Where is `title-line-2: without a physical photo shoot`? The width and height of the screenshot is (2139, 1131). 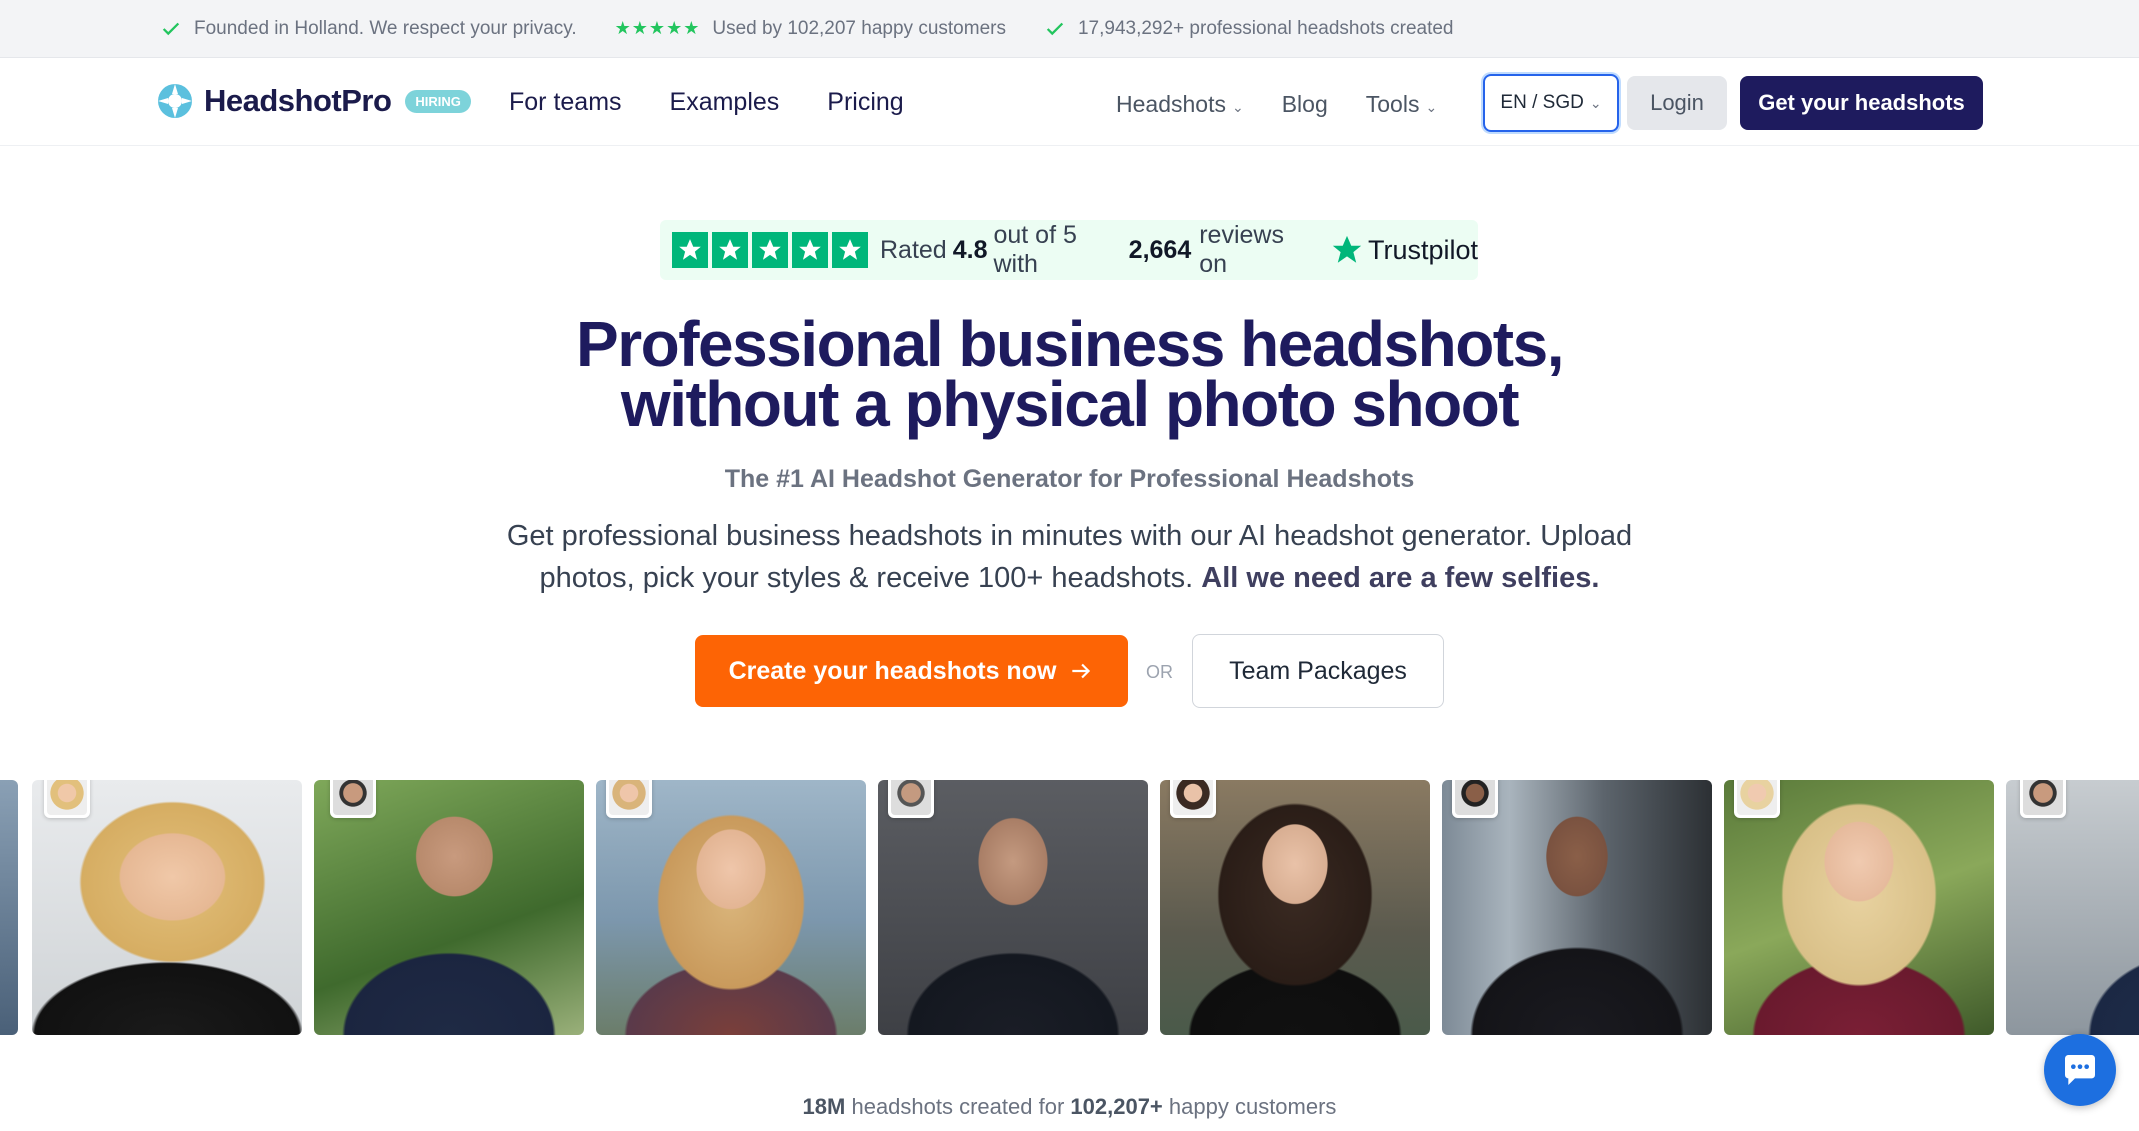 title-line-2: without a physical photo shoot is located at coordinates (1070, 404).